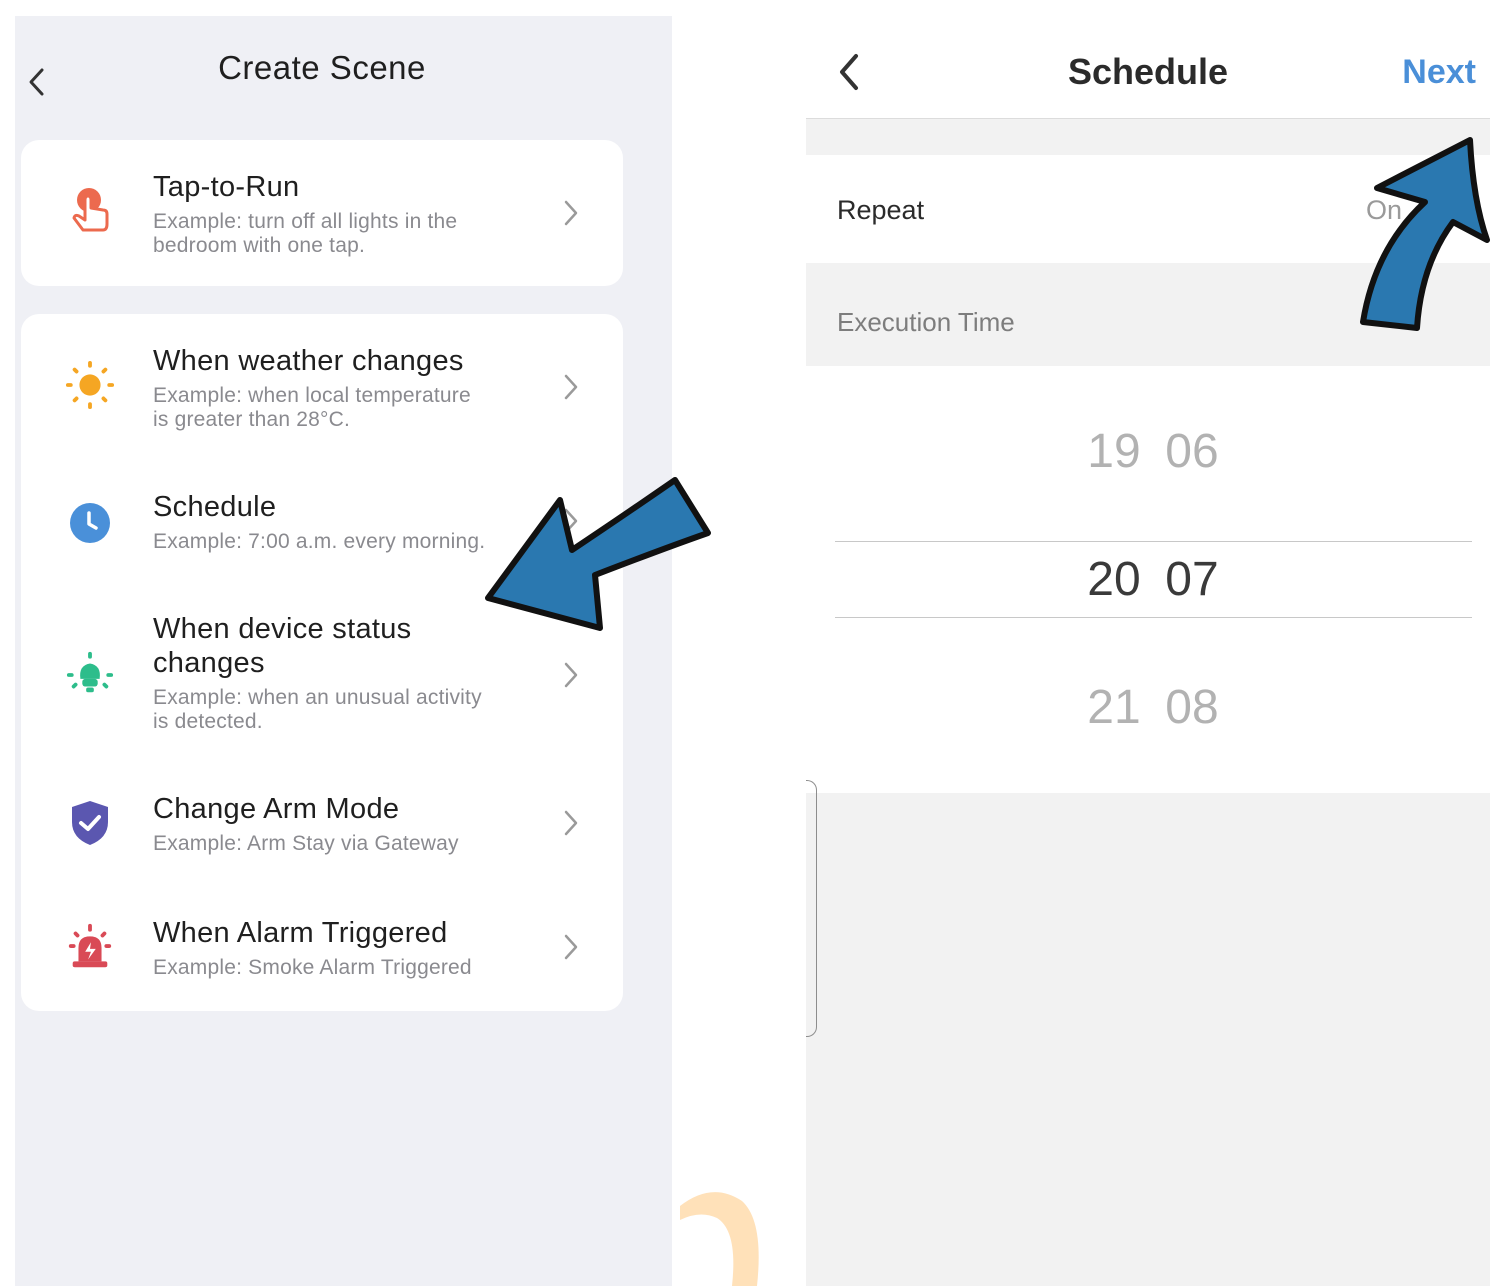 Image resolution: width=1490 pixels, height=1286 pixels. What do you see at coordinates (1431, 72) in the screenshot?
I see `next-button: Next` at bounding box center [1431, 72].